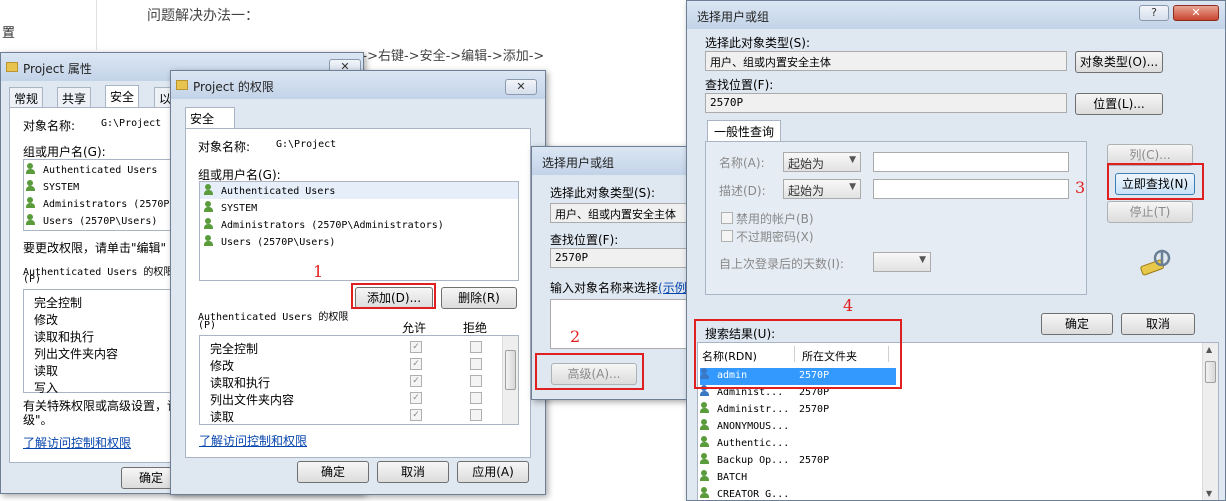 The width and height of the screenshot is (1226, 501). I want to click on deny-header: 拒绝, so click(475, 328).